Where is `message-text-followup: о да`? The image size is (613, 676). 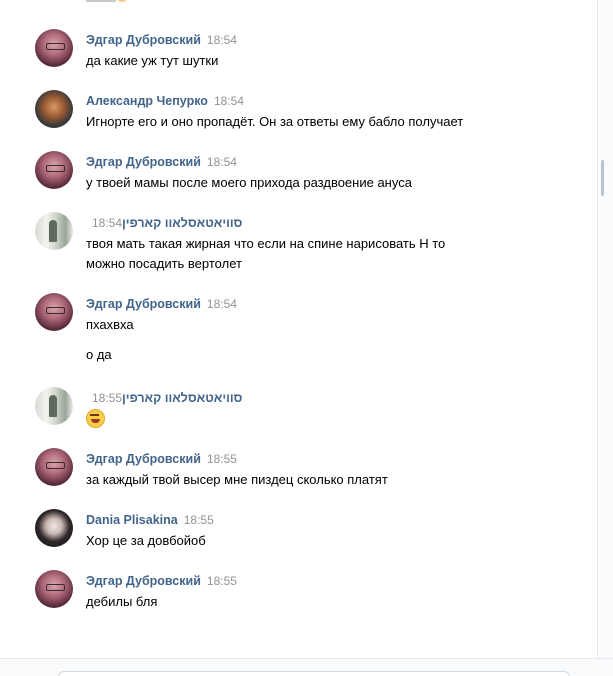
message-text-followup: о да is located at coordinates (99, 354).